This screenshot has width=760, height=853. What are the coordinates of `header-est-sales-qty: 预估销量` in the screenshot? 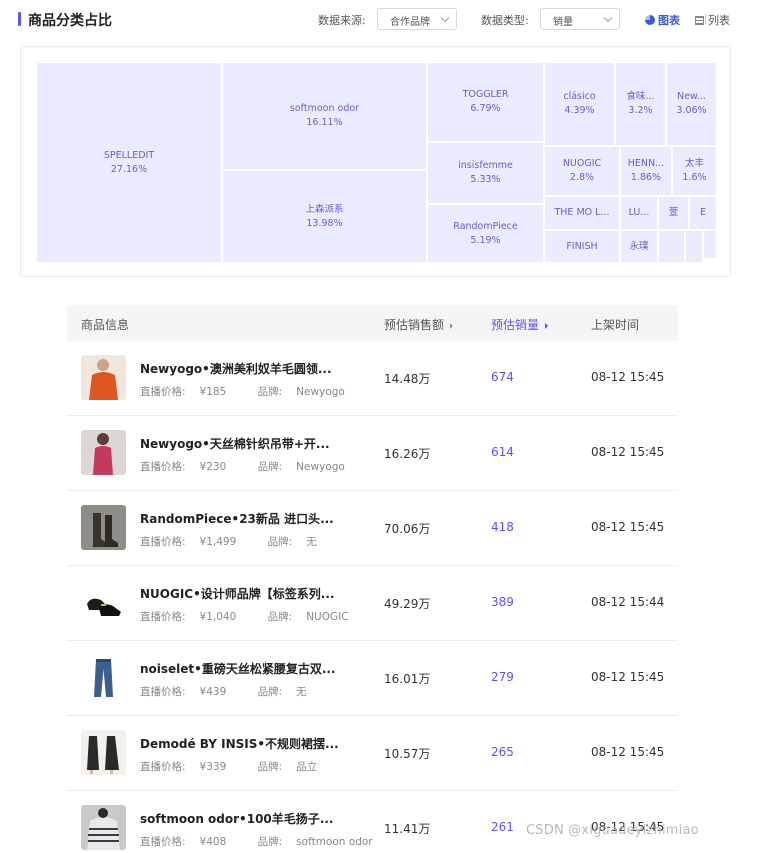 It's located at (520, 324).